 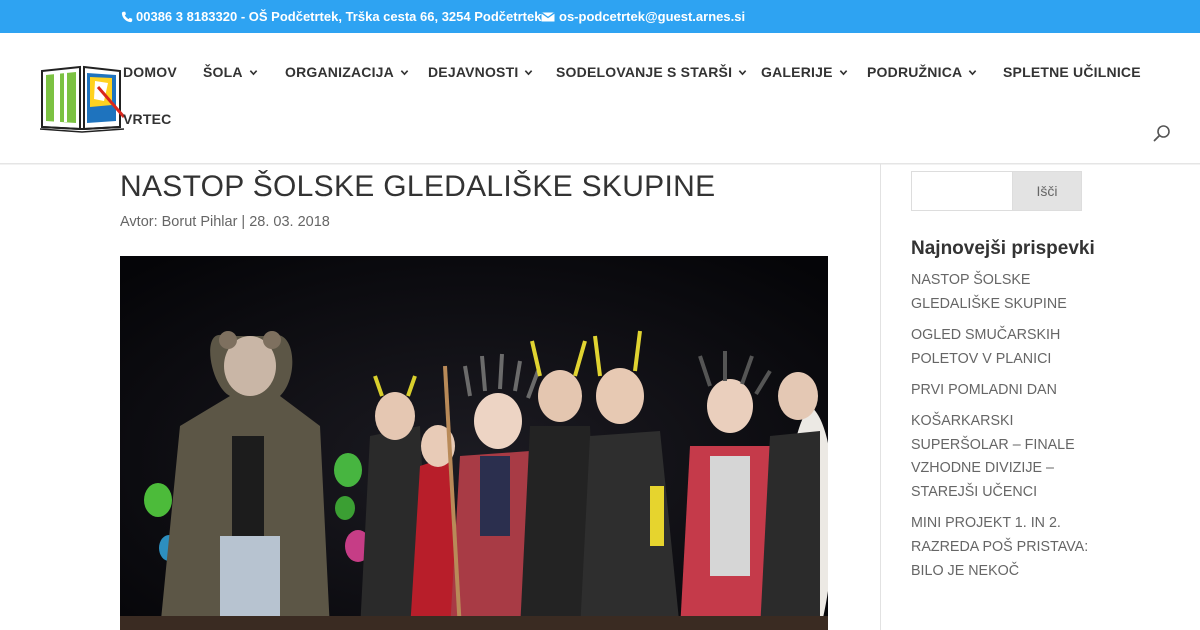 I want to click on nav-label: DOMOV, so click(x=150, y=72).